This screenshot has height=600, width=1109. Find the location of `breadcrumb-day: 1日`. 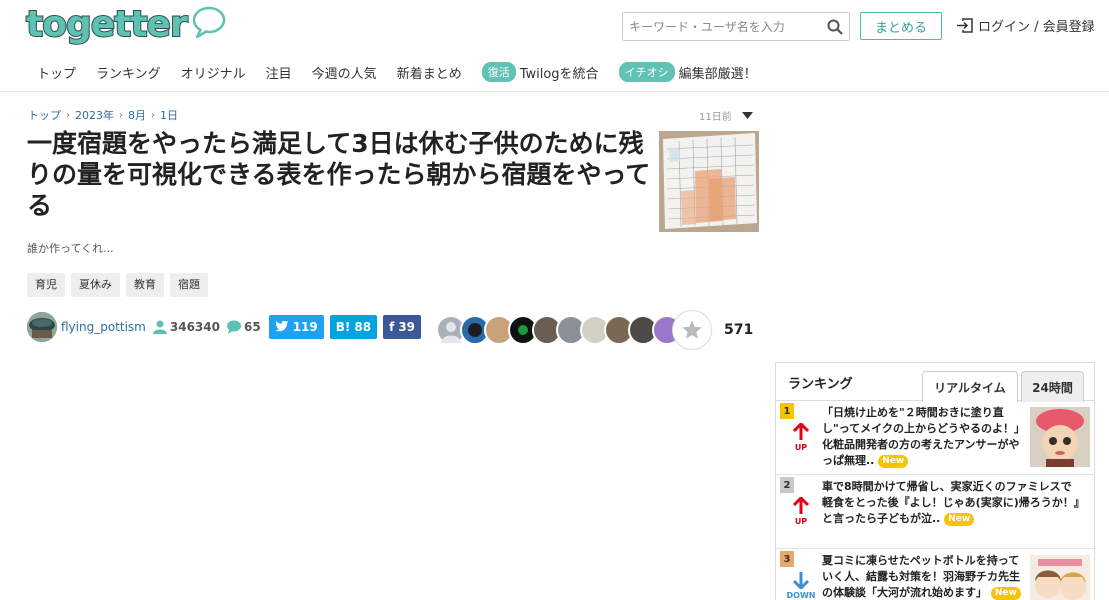

breadcrumb-day: 1日 is located at coordinates (169, 115).